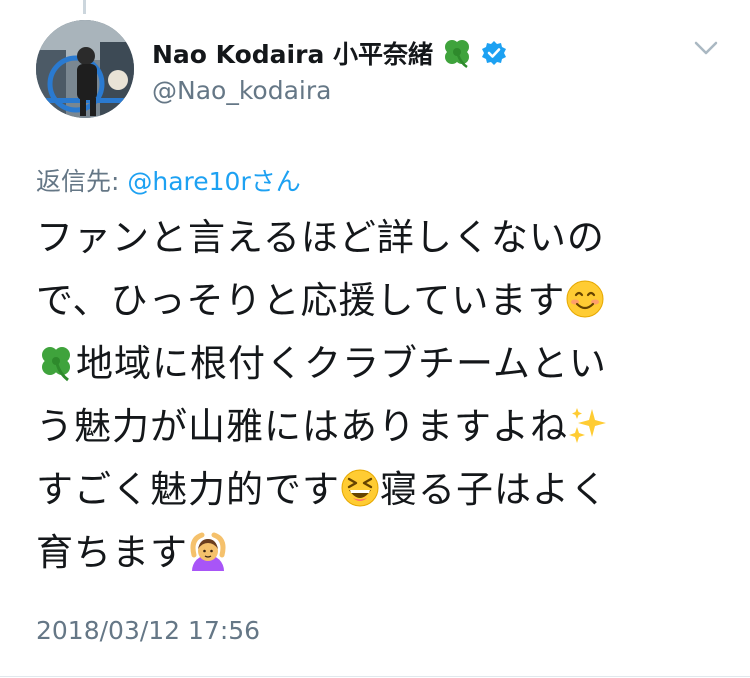  Describe the element at coordinates (148, 630) in the screenshot. I see `tweet-timestamp: 2018/03/12 17:56` at that location.